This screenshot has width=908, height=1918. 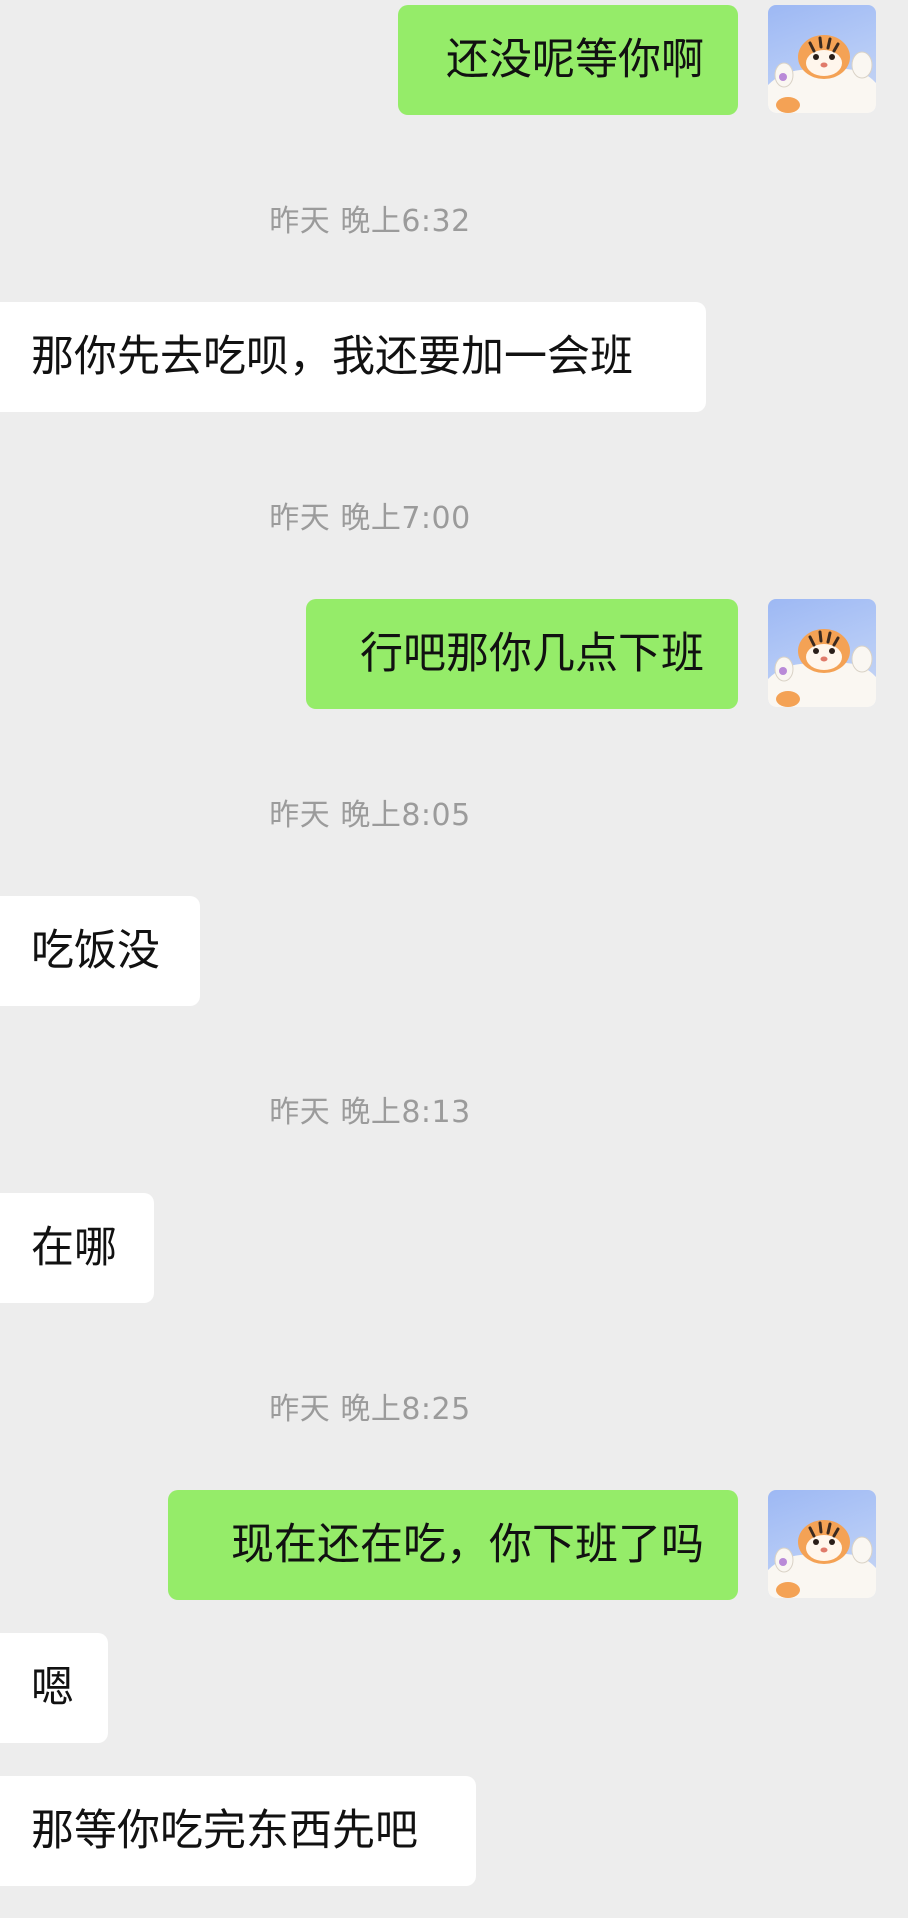 What do you see at coordinates (522, 654) in the screenshot?
I see `message-bubble-mine: 行吧那你几点下班` at bounding box center [522, 654].